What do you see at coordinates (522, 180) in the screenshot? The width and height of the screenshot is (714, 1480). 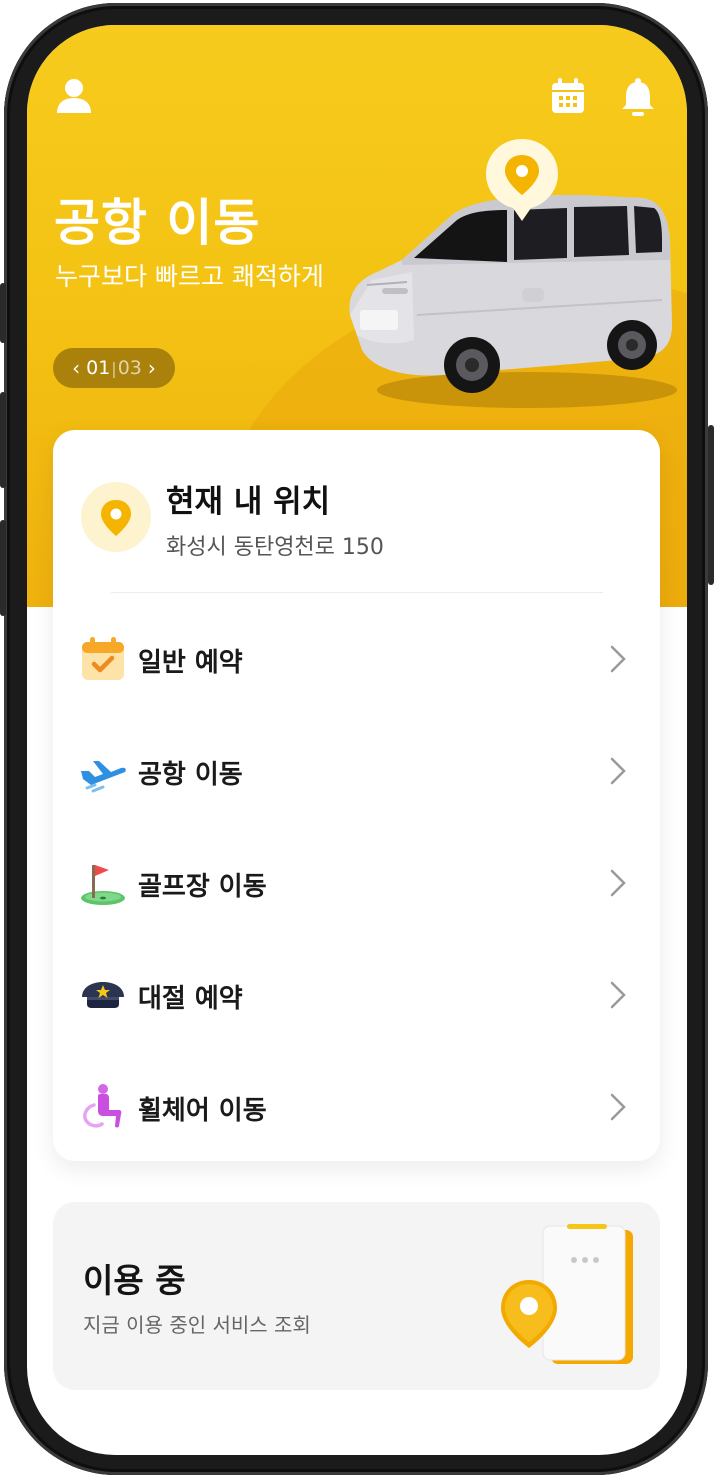 I see `location-pin-bubble-icon` at bounding box center [522, 180].